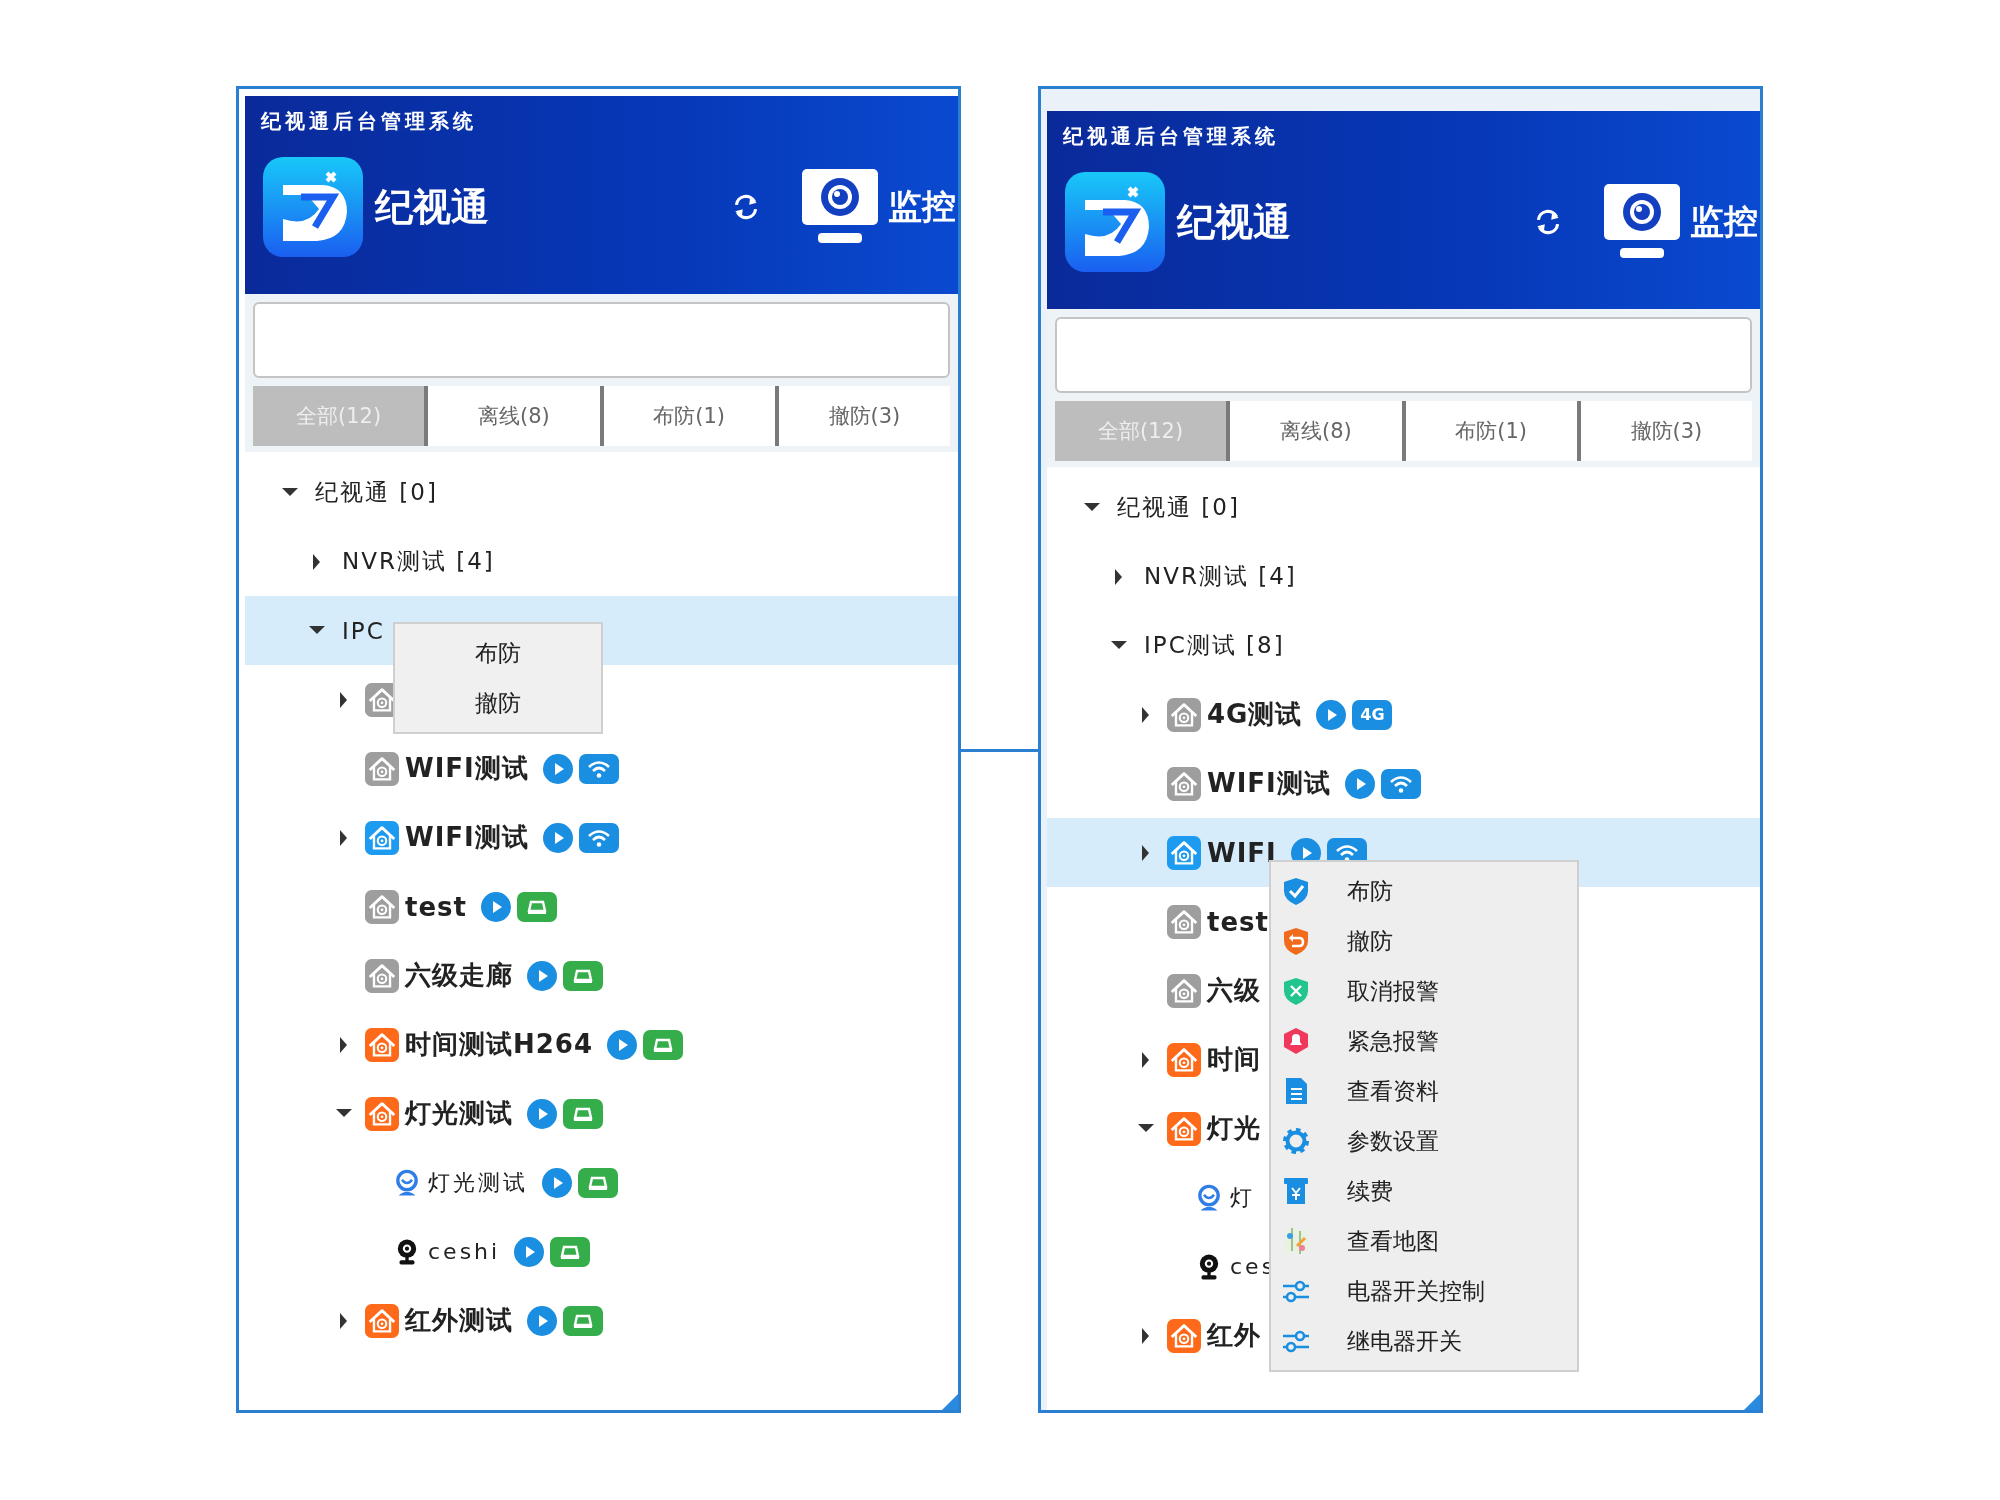 The width and height of the screenshot is (2000, 1500). I want to click on device-name: ceshi, so click(464, 1251).